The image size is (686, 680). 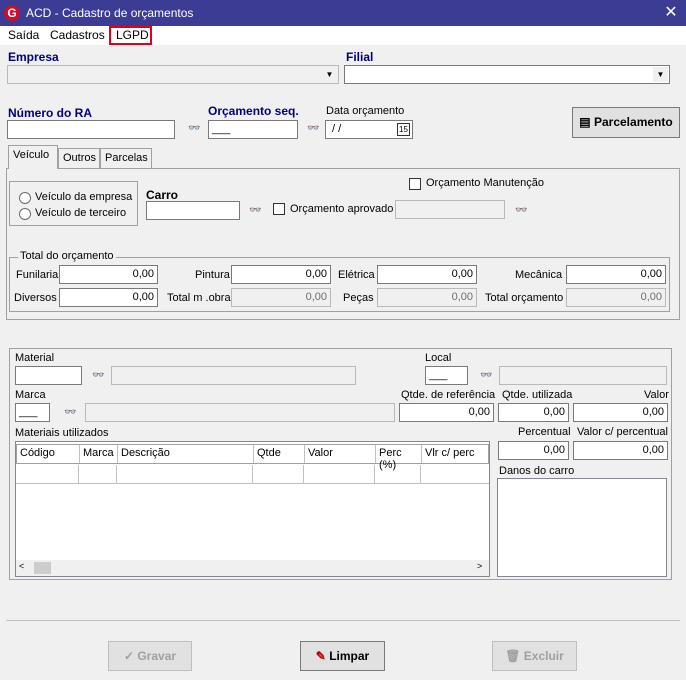 What do you see at coordinates (128, 656) in the screenshot?
I see `checkmark-icon: ✓` at bounding box center [128, 656].